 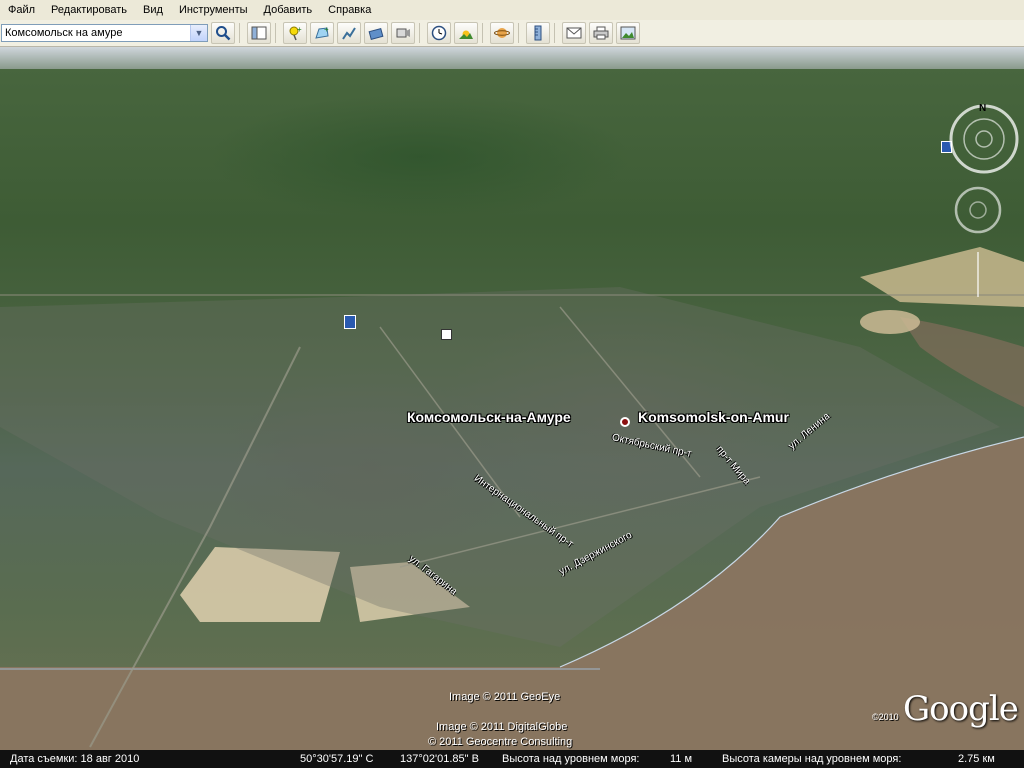 I want to click on menu-view: Вид, so click(x=153, y=10).